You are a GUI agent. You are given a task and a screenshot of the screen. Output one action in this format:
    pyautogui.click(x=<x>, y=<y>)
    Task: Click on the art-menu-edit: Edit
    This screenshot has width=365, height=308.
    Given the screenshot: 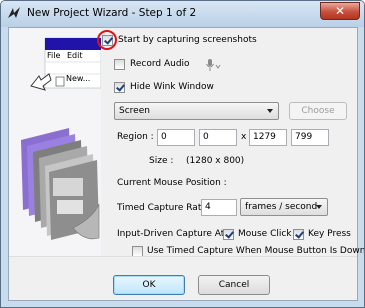 What is the action you would take?
    pyautogui.click(x=75, y=55)
    